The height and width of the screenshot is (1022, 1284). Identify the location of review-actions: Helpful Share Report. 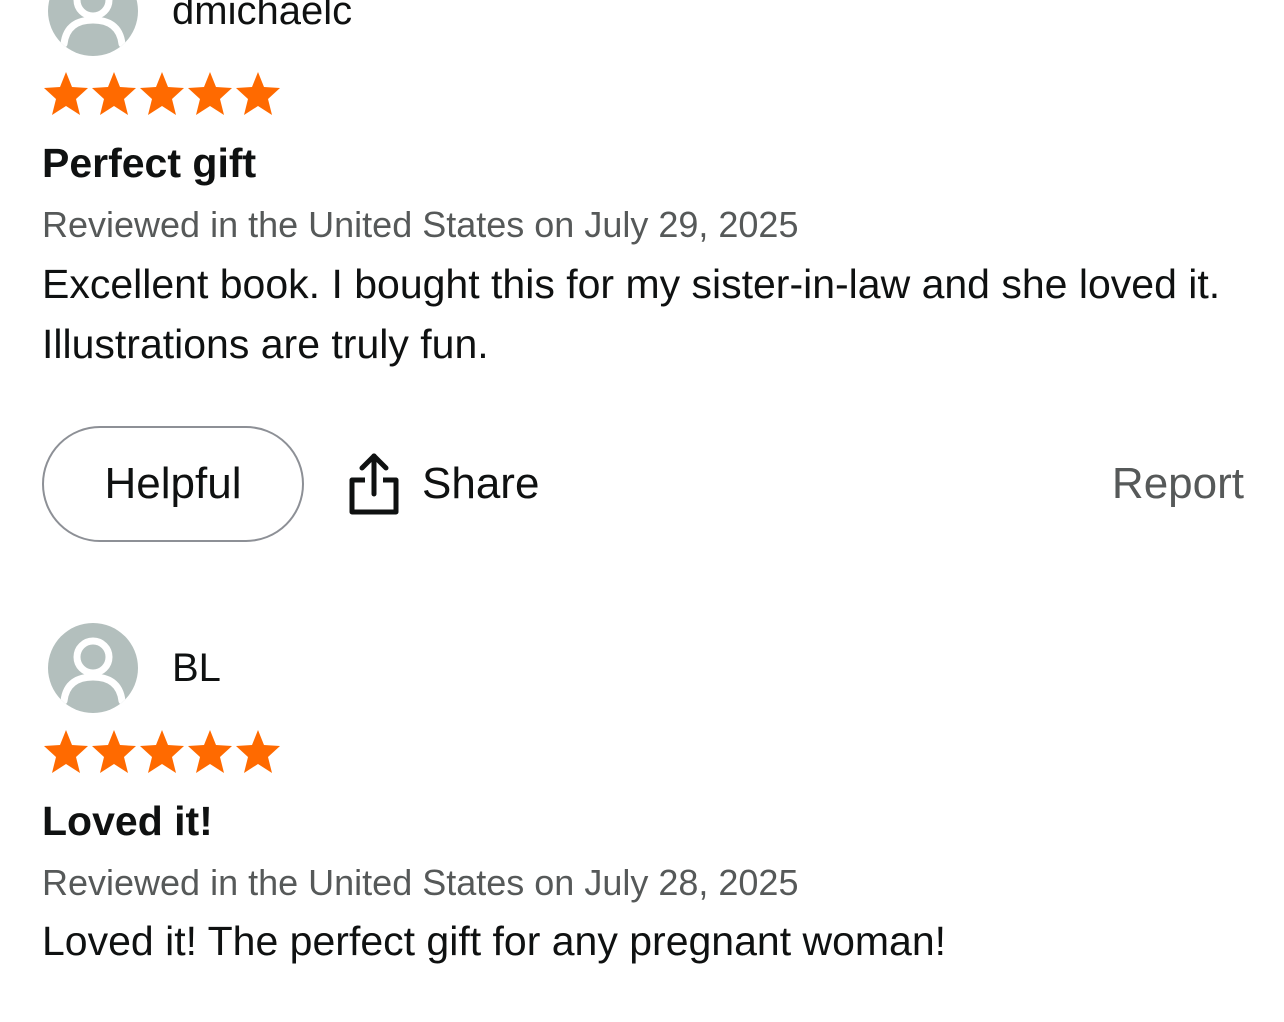
(643, 485).